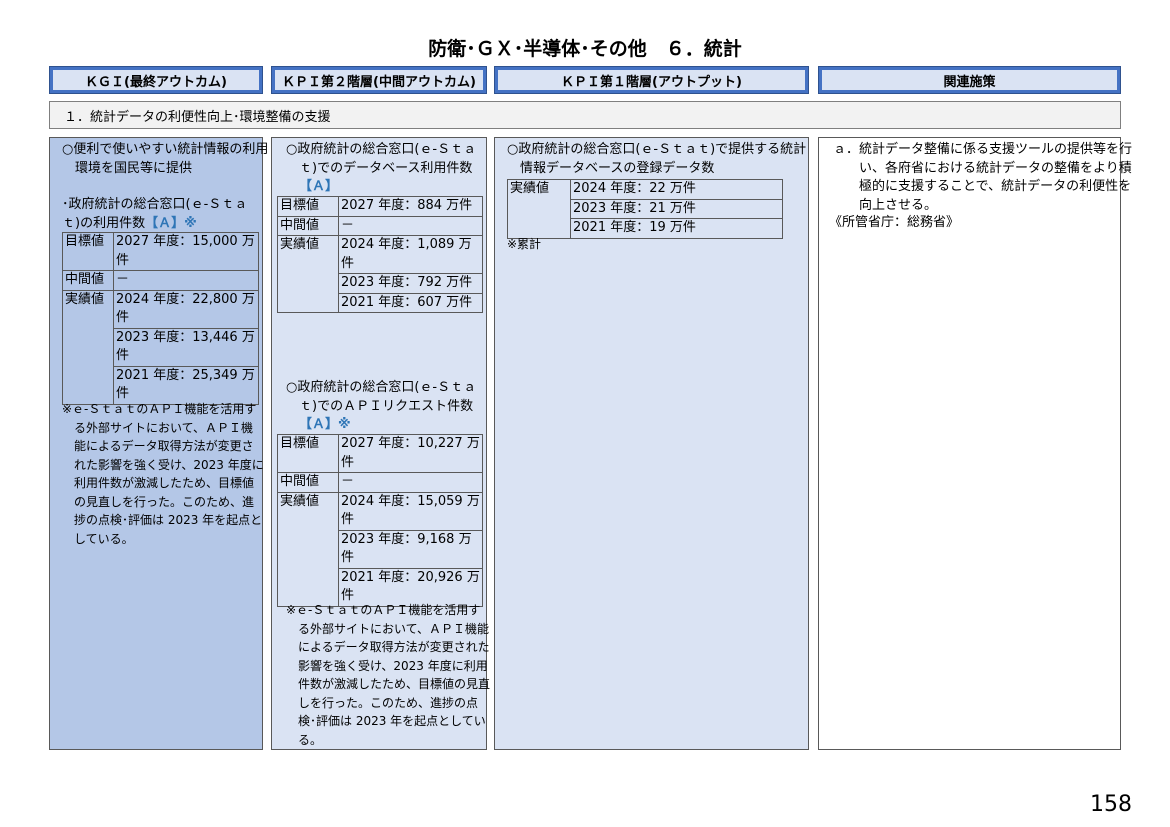 The image size is (1170, 827). I want to click on table-row: 目標値 2027 年度：10,227 万件, so click(380, 453).